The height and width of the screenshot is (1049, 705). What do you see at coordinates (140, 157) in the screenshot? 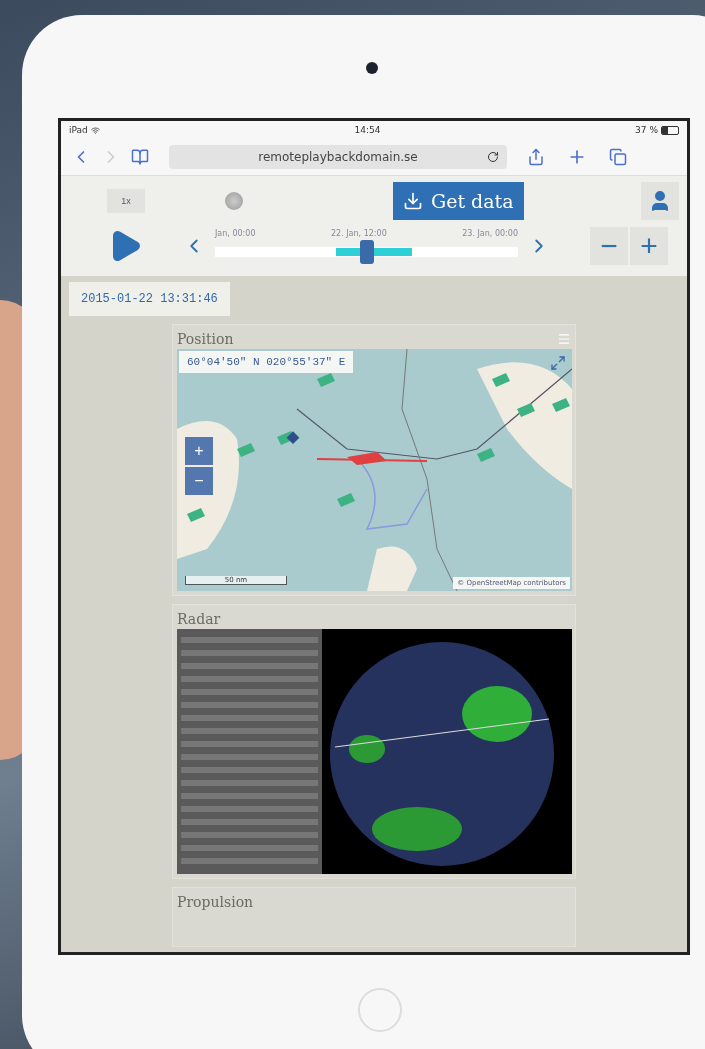
I see `bookmarks-icon` at bounding box center [140, 157].